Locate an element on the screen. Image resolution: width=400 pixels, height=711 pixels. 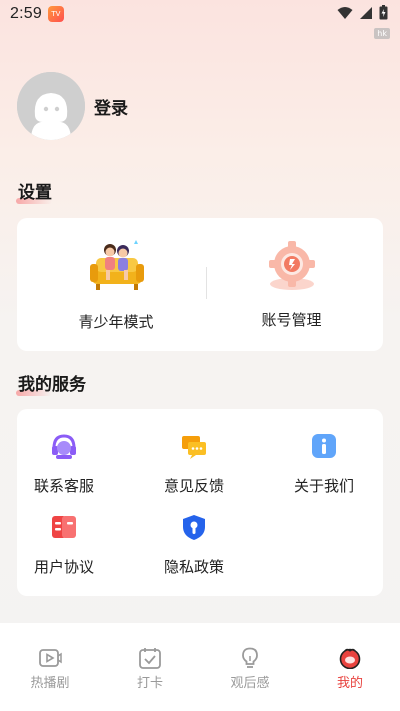
wifi-icon is located at coordinates (345, 12).